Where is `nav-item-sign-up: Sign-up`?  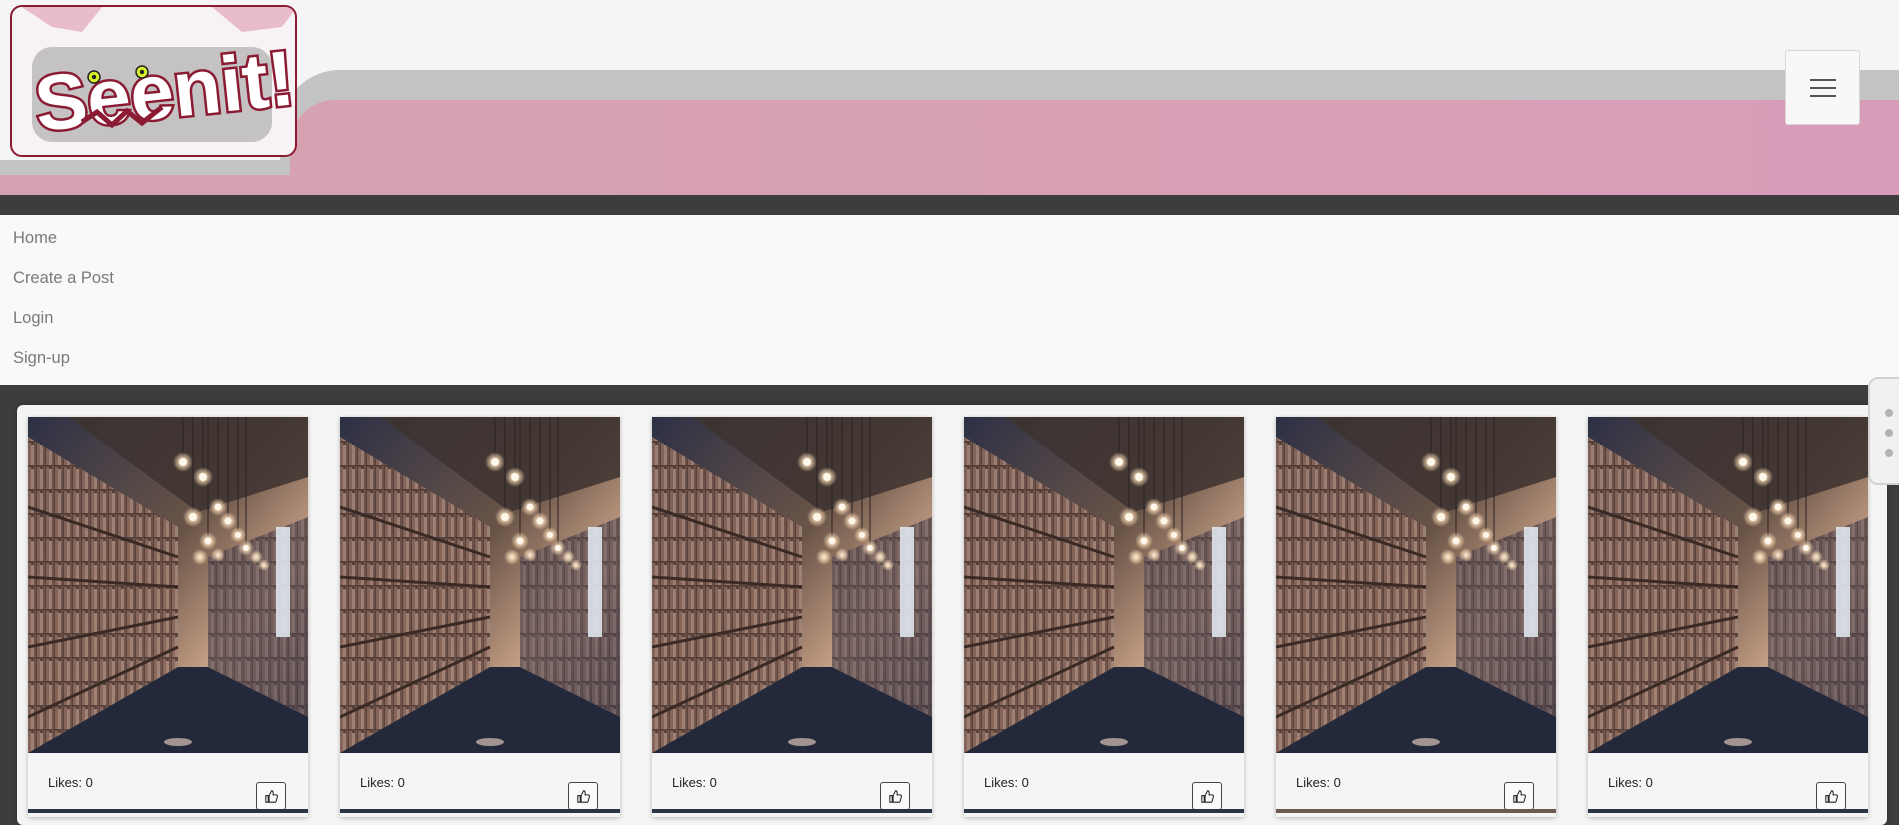
nav-item-sign-up: Sign-up is located at coordinates (41, 358).